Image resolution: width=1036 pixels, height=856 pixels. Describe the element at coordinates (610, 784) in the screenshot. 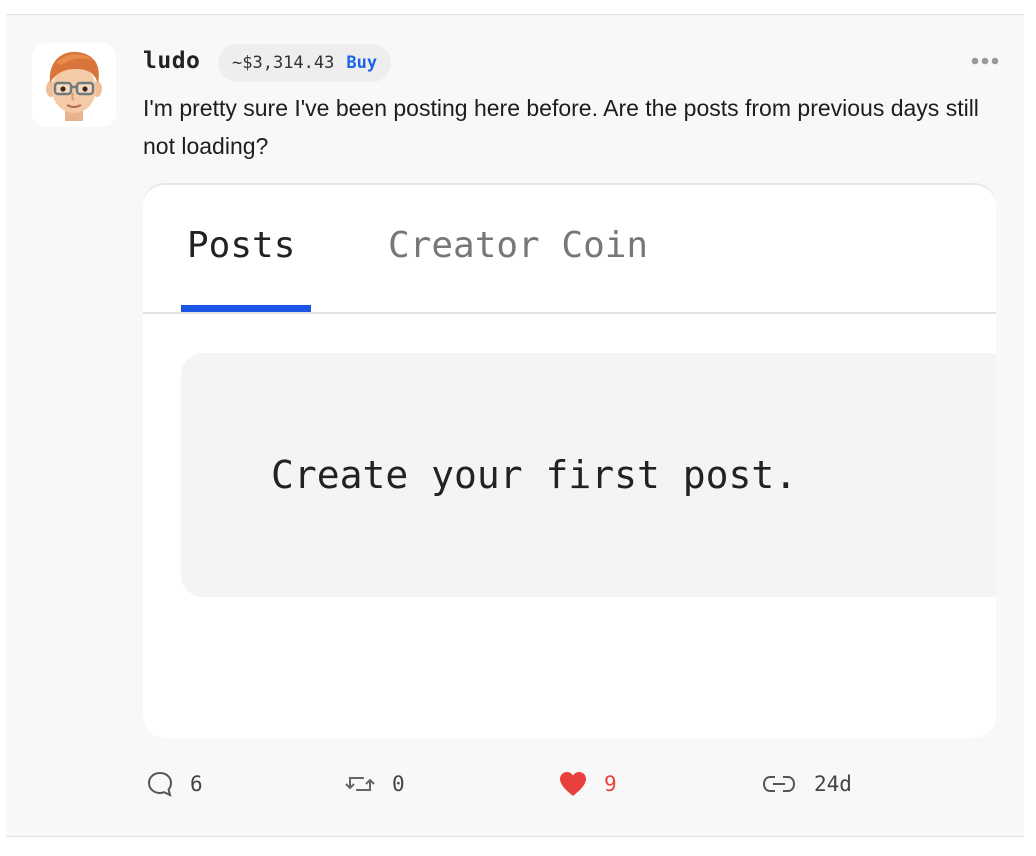

I see `like-count: 9` at that location.